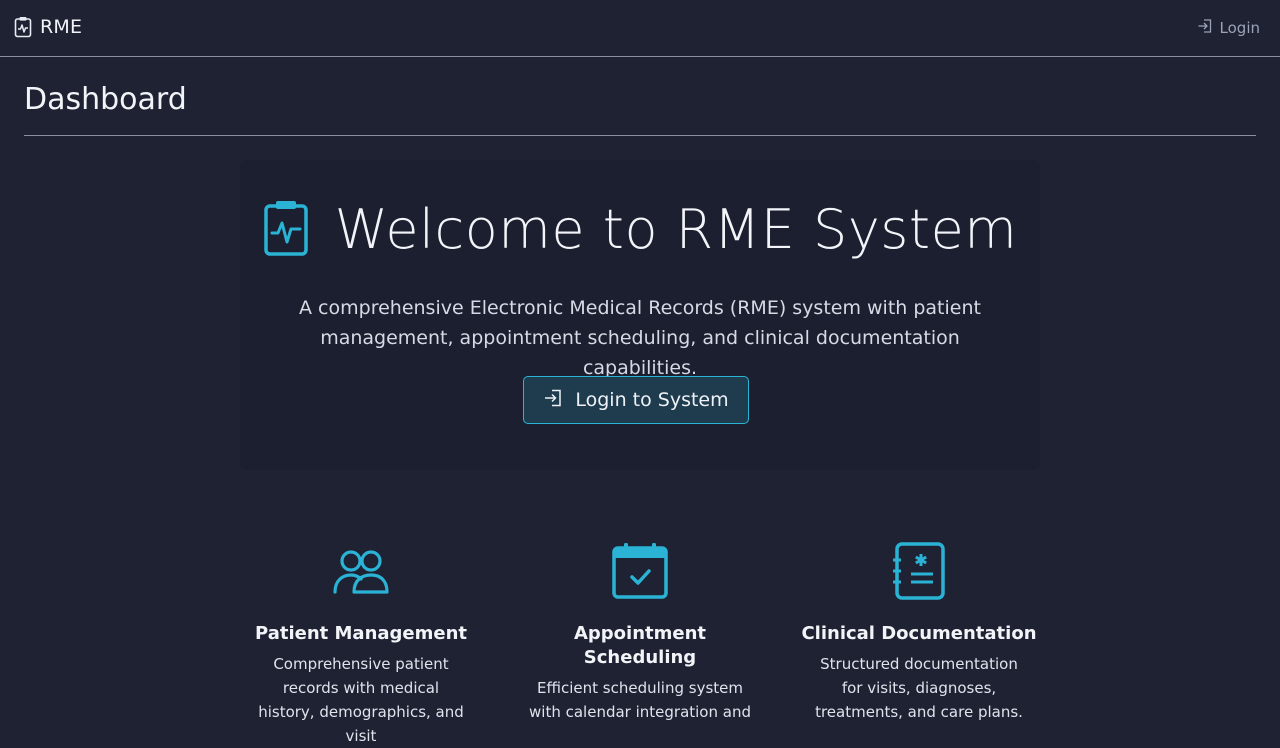  I want to click on feature-title: Appointment Scheduling, so click(640, 645).